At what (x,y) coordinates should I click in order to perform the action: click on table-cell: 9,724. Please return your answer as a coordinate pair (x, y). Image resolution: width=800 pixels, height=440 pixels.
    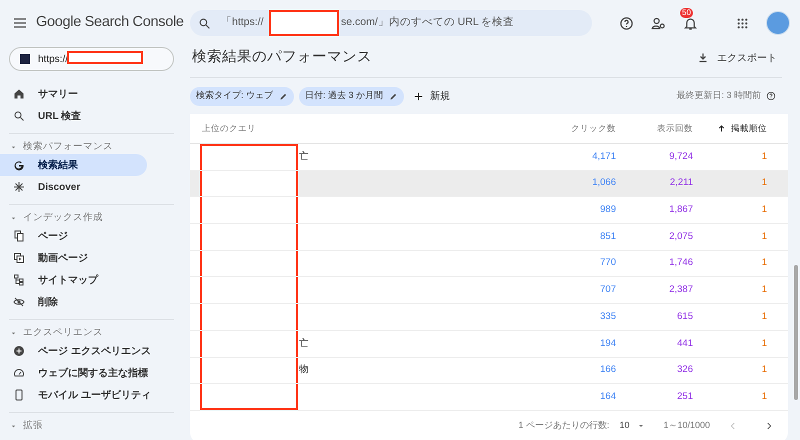
    Looking at the image, I should click on (681, 156).